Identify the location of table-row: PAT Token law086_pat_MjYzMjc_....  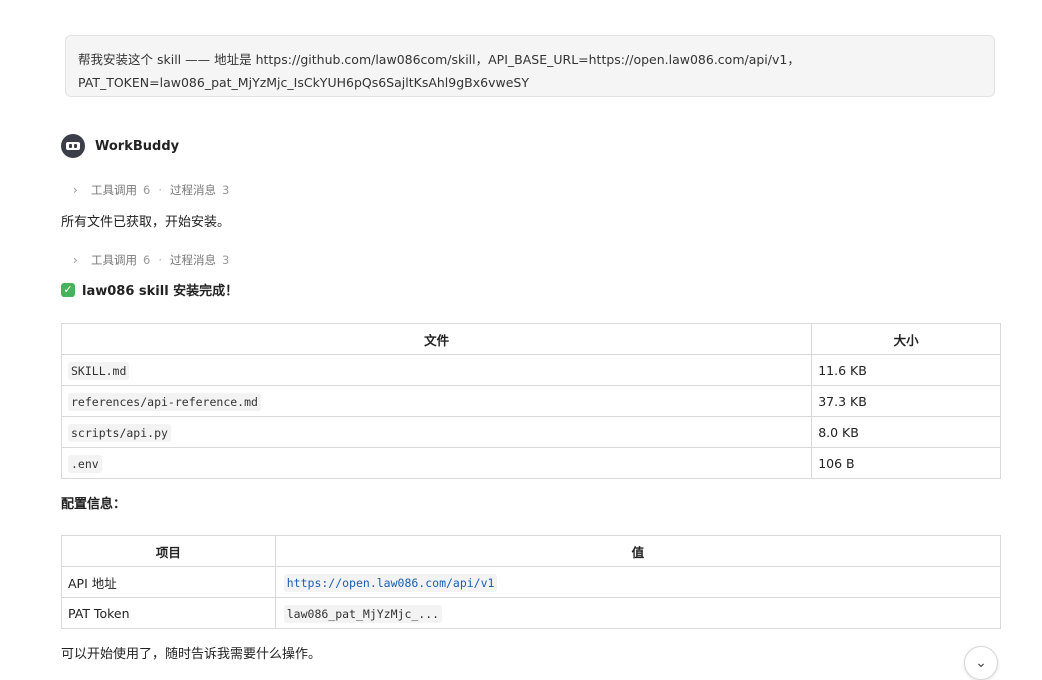
(531, 613).